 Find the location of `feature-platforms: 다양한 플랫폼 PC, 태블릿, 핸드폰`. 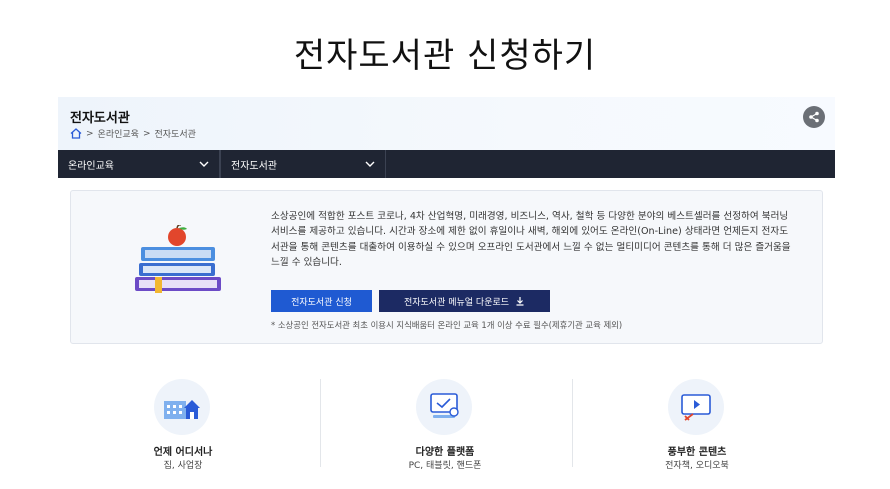

feature-platforms: 다양한 플랫폼 PC, 태블릿, 핸드폰 is located at coordinates (445, 423).